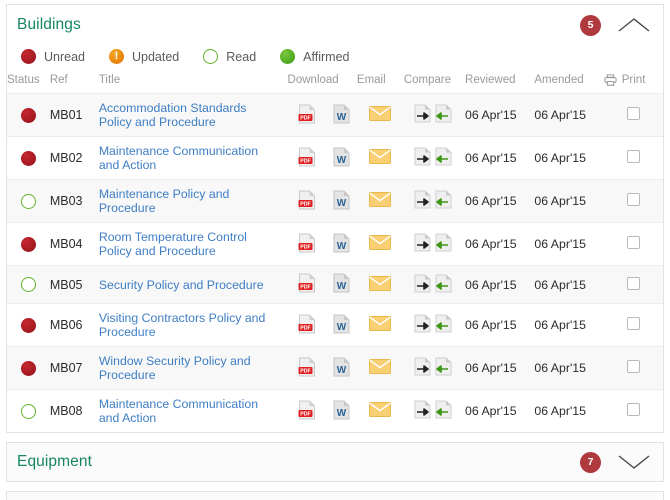  I want to click on cell-status, so click(28, 158).